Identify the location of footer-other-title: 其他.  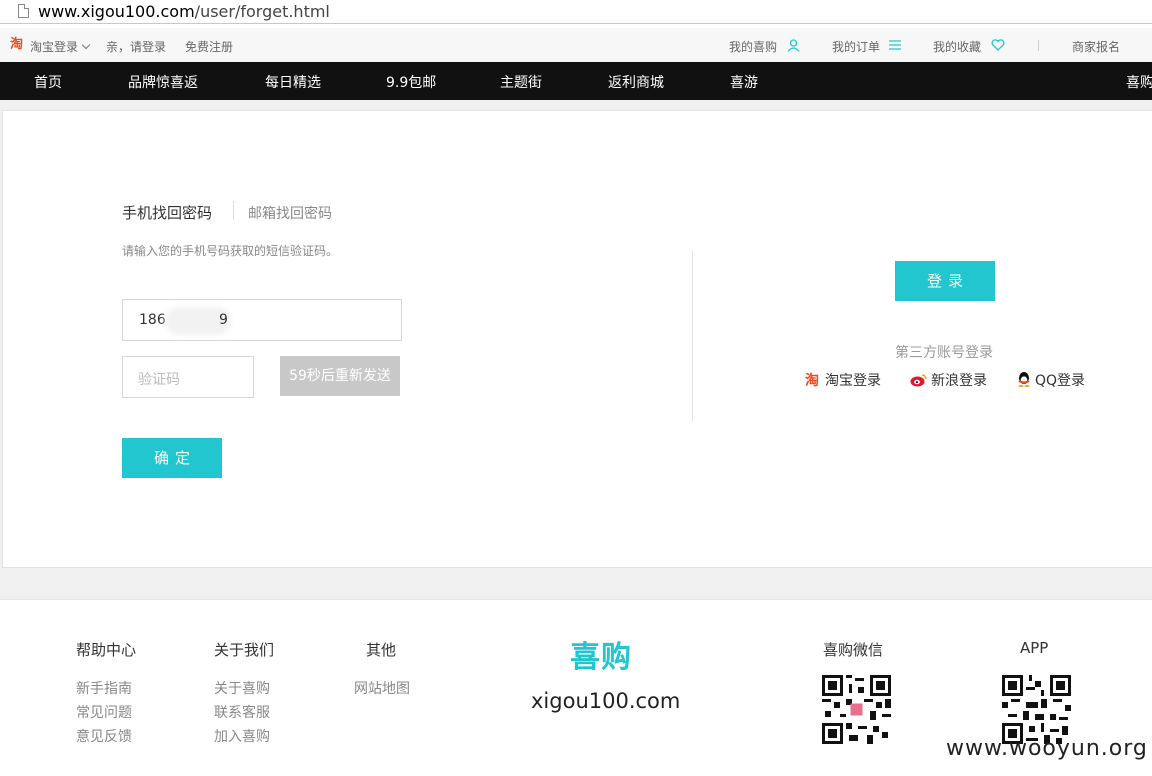
(381, 650).